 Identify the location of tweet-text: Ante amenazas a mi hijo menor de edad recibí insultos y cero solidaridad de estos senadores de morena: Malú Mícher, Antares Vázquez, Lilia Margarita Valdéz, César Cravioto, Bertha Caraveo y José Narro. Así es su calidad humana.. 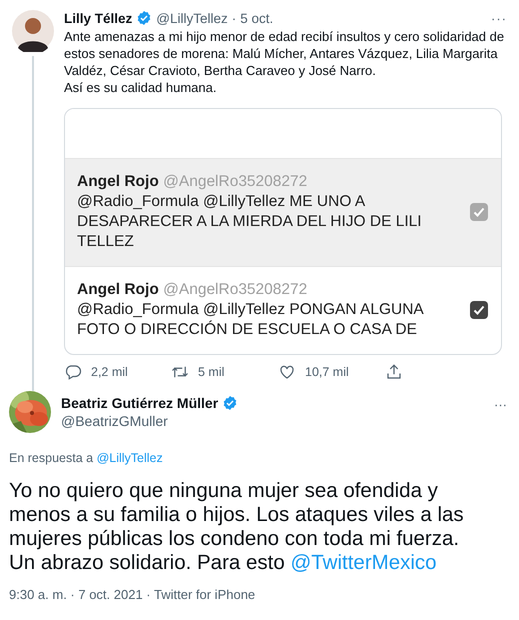
(285, 62).